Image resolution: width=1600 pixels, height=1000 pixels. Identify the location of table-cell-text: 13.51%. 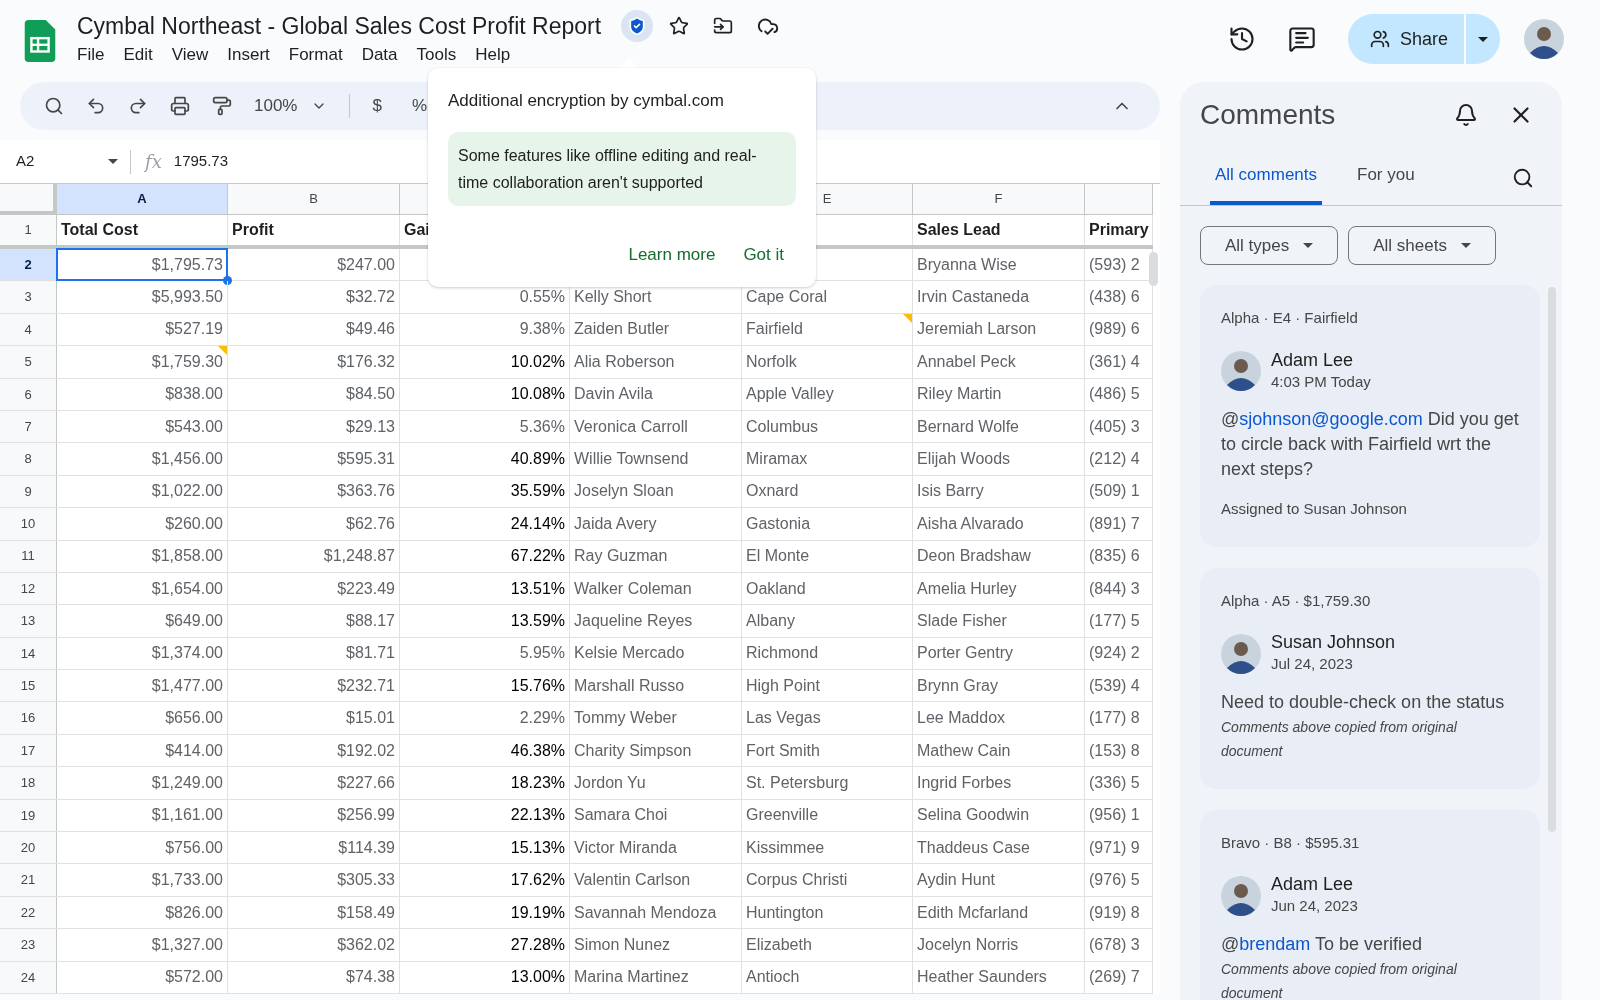
(537, 588).